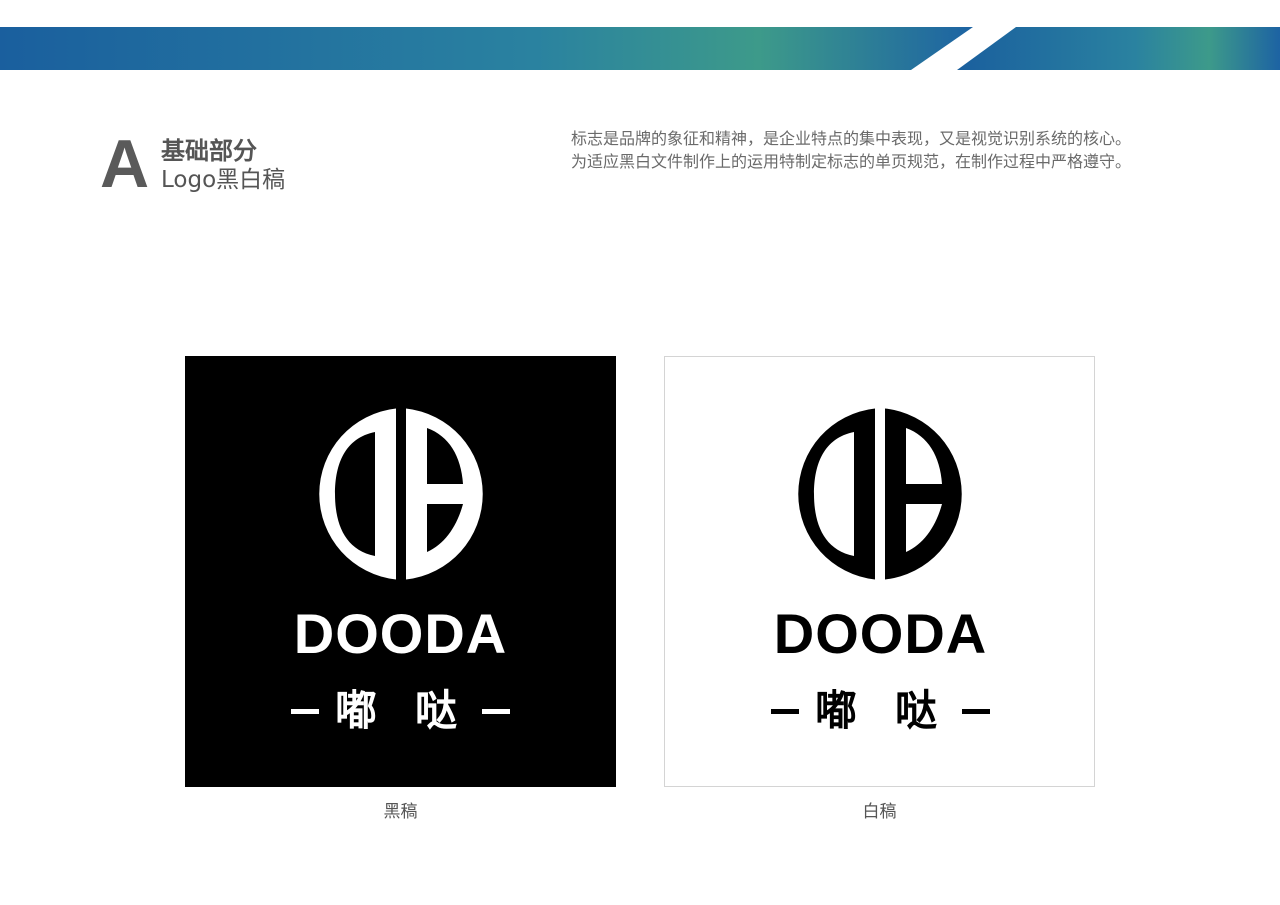 Image resolution: width=1280 pixels, height=905 pixels. I want to click on caption-black-version: 黑稿, so click(400, 812).